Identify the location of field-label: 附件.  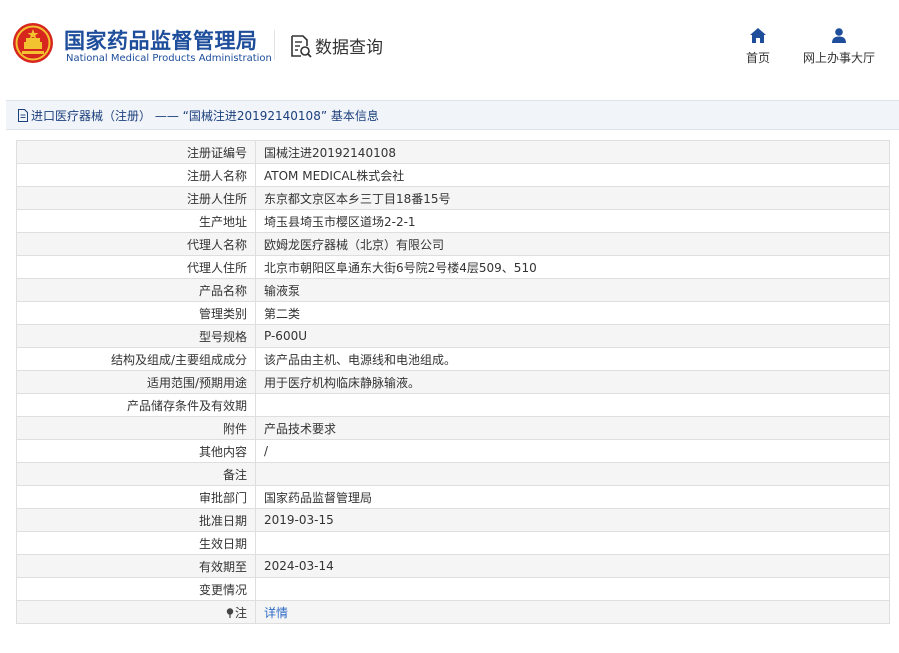
(136, 428).